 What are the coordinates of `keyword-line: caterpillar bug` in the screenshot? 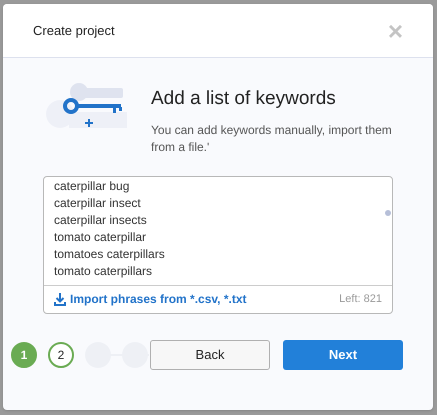 It's located at (92, 186).